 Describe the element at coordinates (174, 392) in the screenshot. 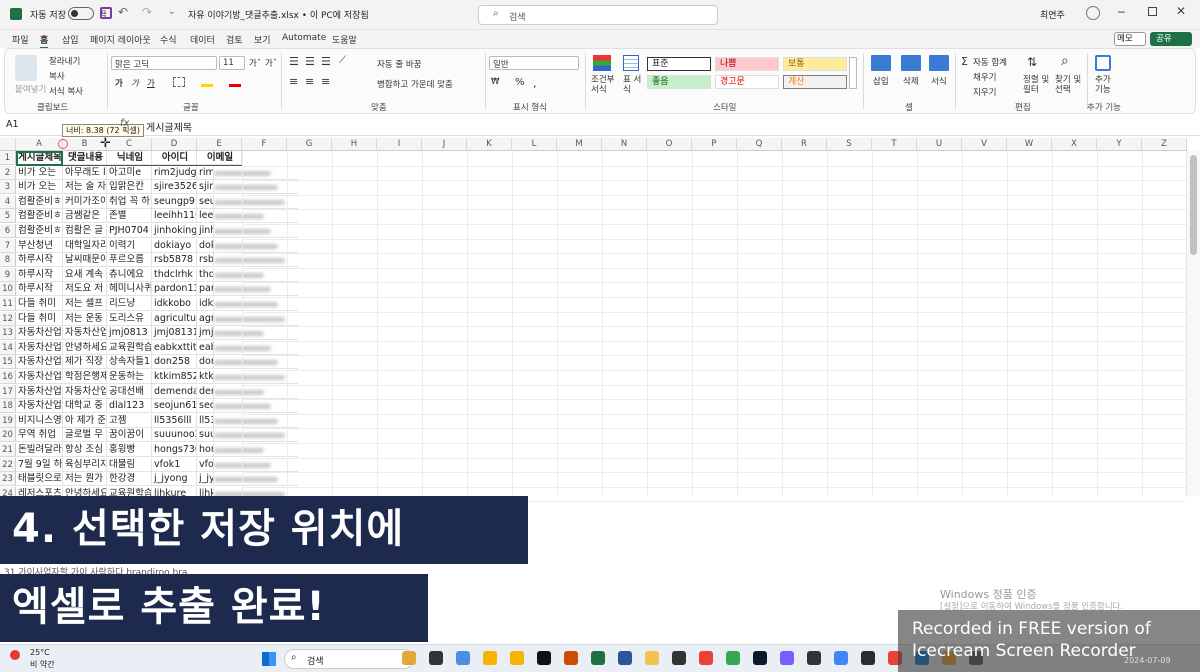

I see `data-cell: demendar` at that location.